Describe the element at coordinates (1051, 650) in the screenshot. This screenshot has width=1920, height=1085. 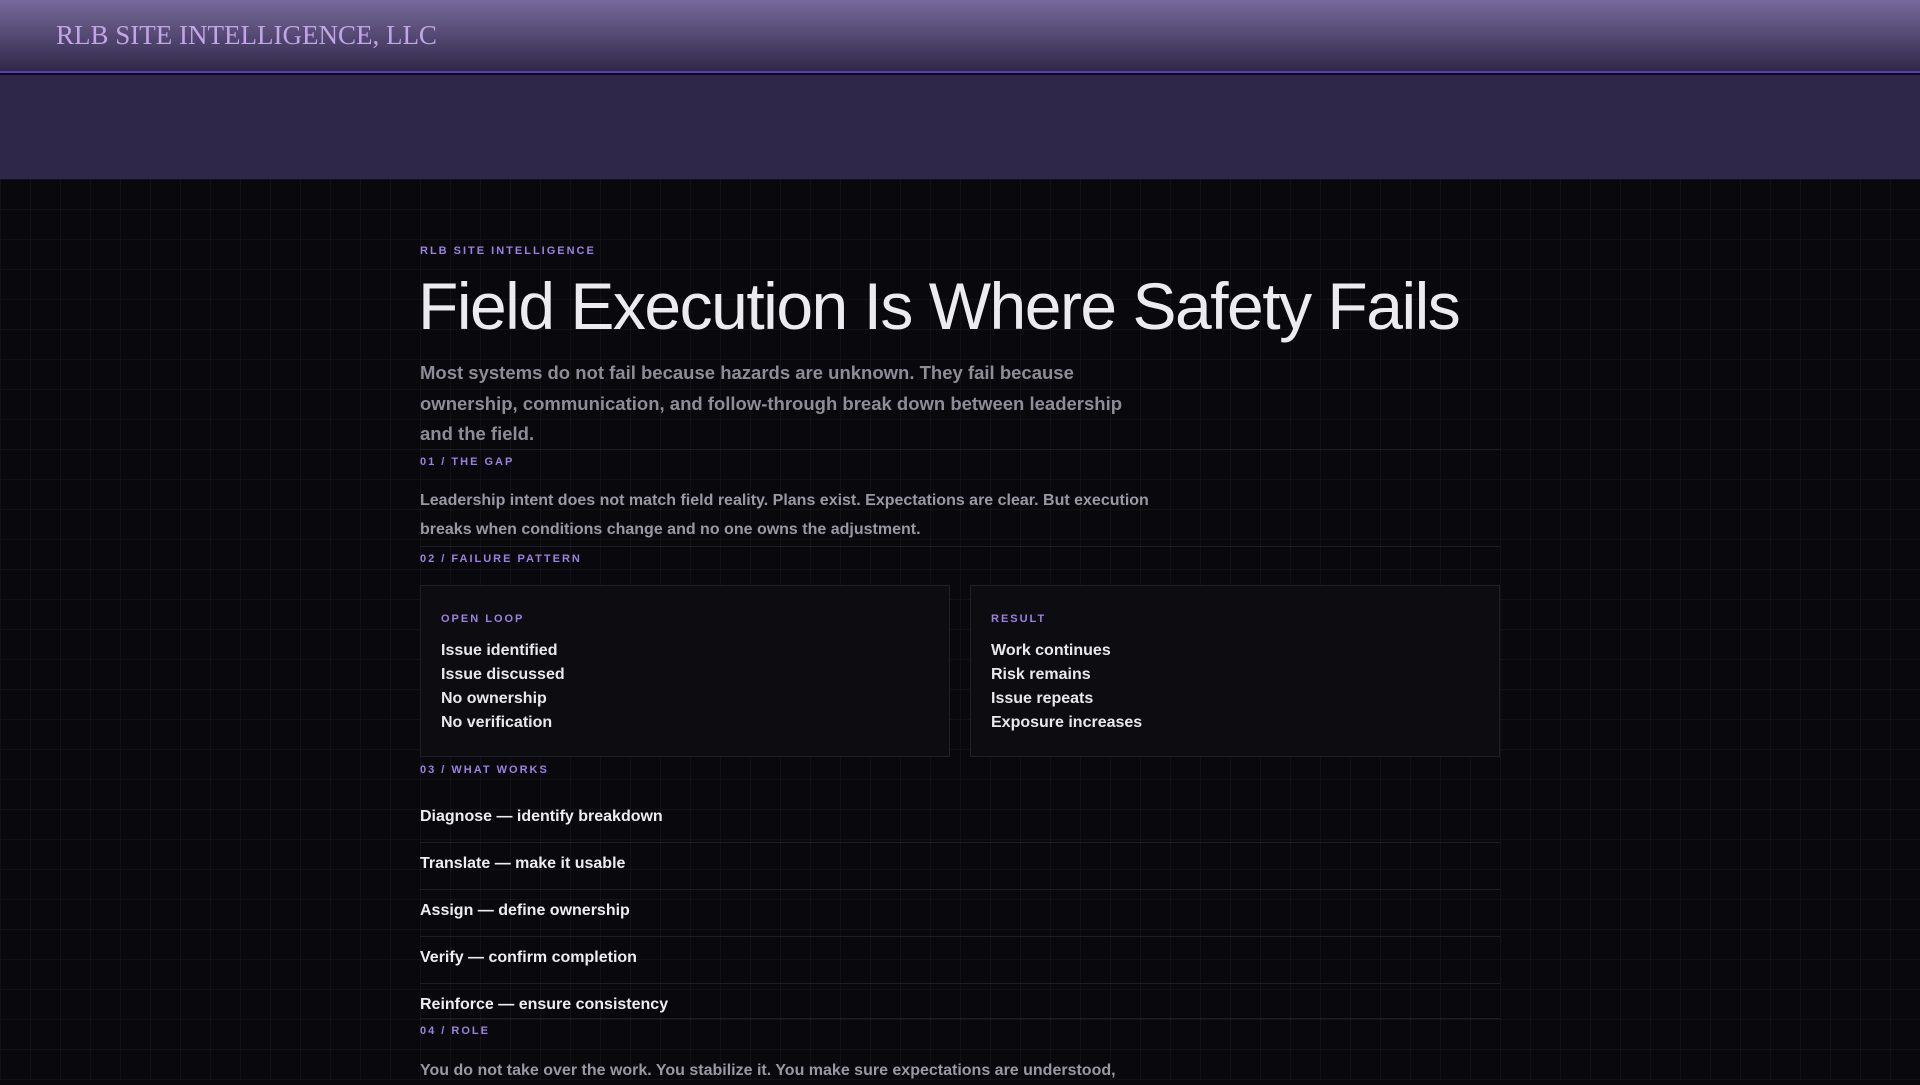
I see `list-item: Work continues` at that location.